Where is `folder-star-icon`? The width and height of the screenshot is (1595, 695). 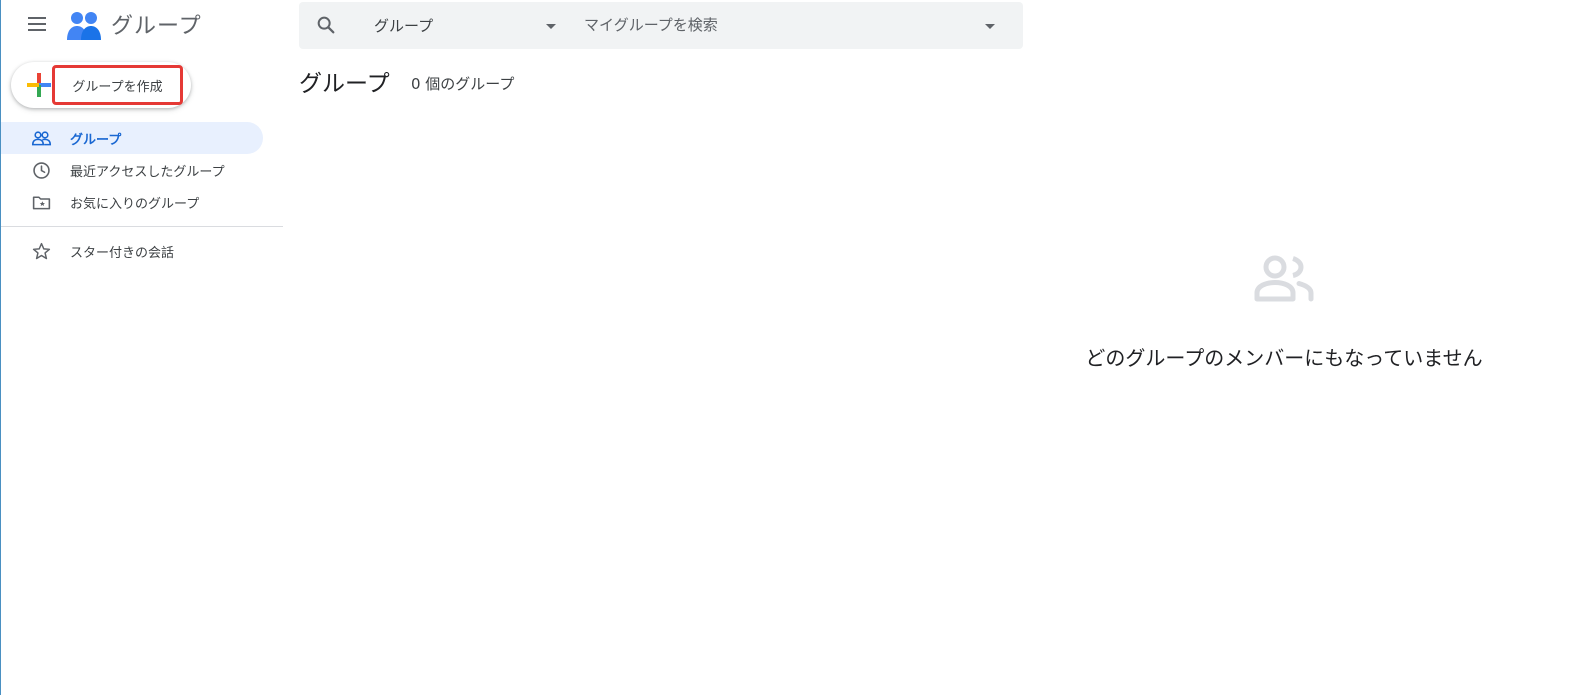
folder-star-icon is located at coordinates (41, 203).